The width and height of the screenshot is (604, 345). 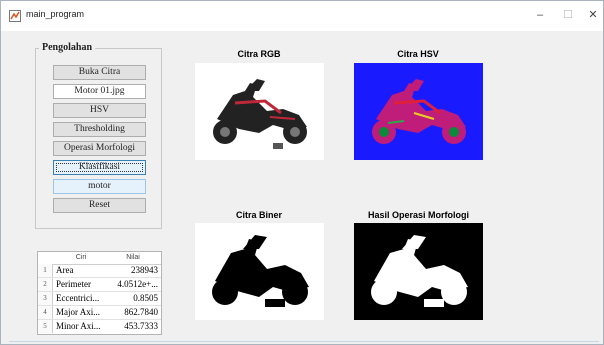 What do you see at coordinates (141, 312) in the screenshot?
I see `table-cell-nilai: 862.7840` at bounding box center [141, 312].